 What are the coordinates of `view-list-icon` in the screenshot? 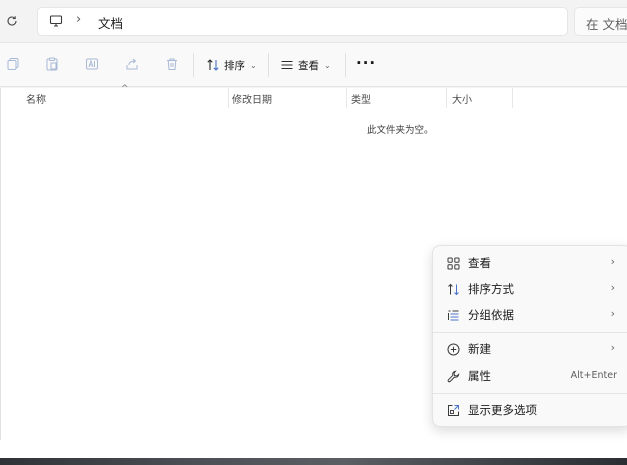 It's located at (287, 65).